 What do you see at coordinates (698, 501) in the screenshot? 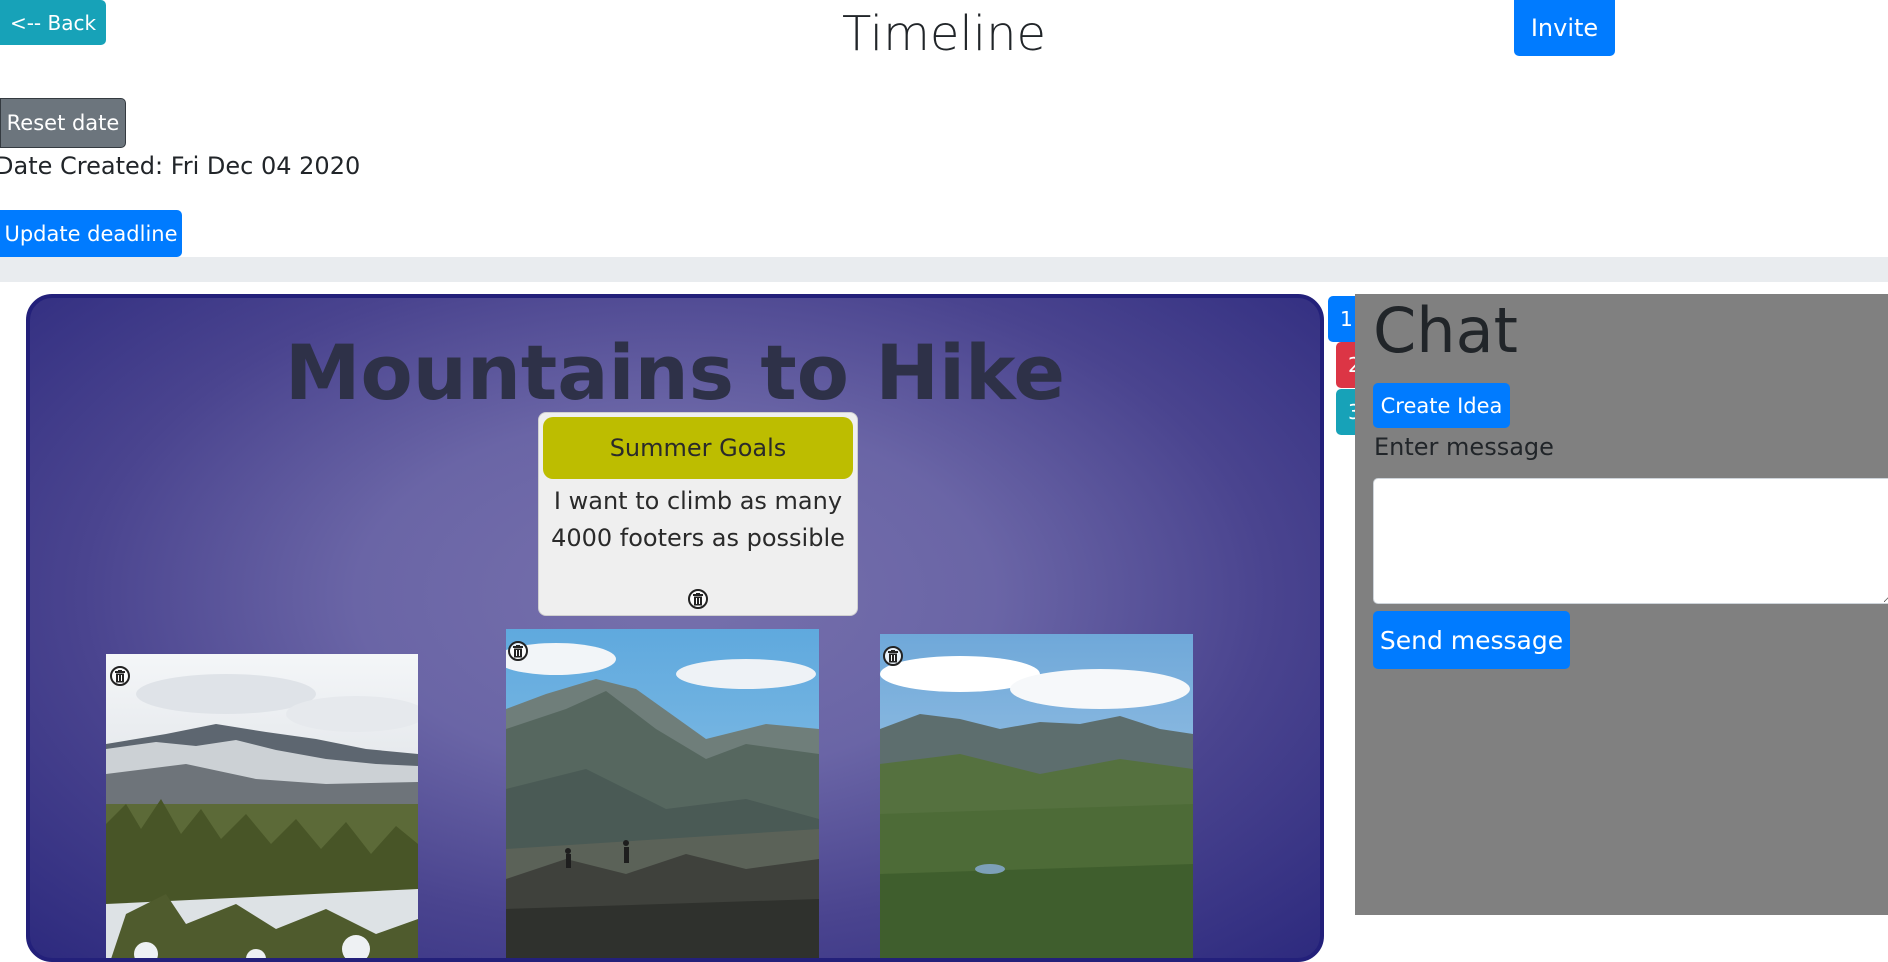
I see `note-body-line: I want to climb as many` at bounding box center [698, 501].